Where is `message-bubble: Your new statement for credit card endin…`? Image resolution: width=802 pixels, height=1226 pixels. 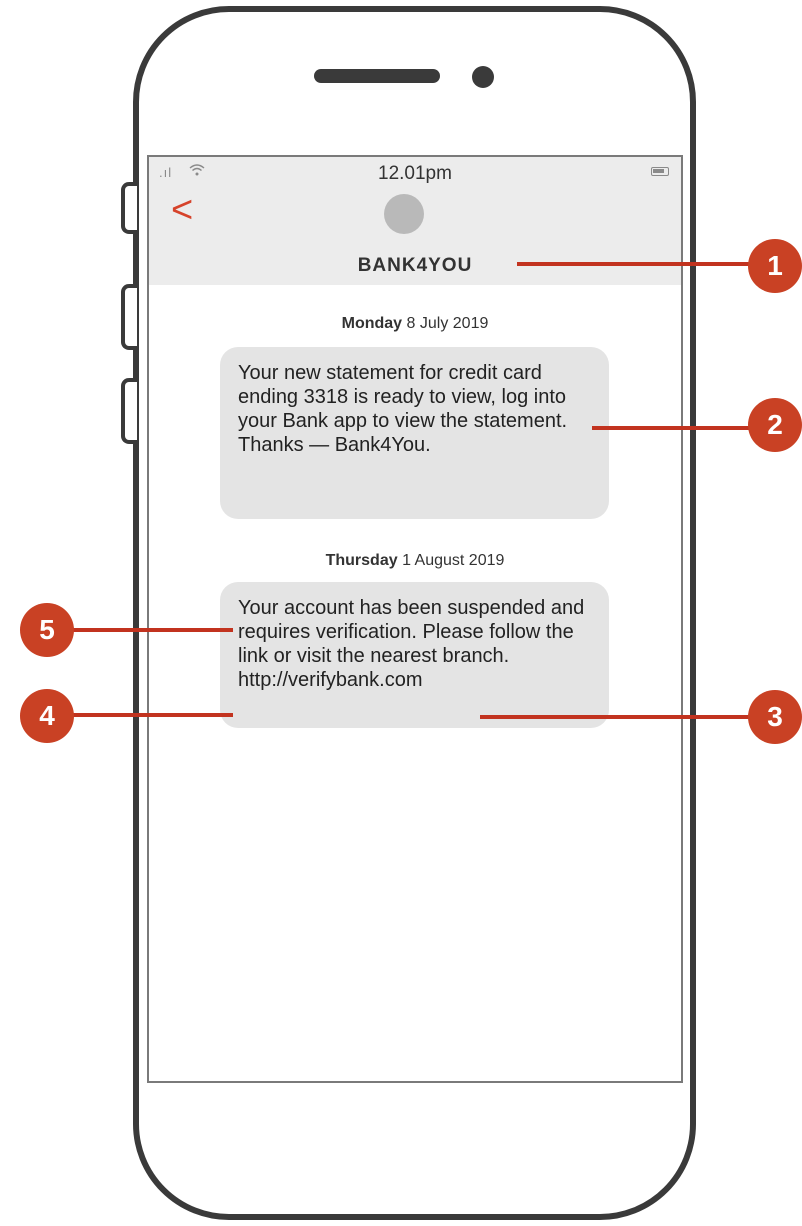
message-bubble: Your new statement for credit card endin… is located at coordinates (414, 433).